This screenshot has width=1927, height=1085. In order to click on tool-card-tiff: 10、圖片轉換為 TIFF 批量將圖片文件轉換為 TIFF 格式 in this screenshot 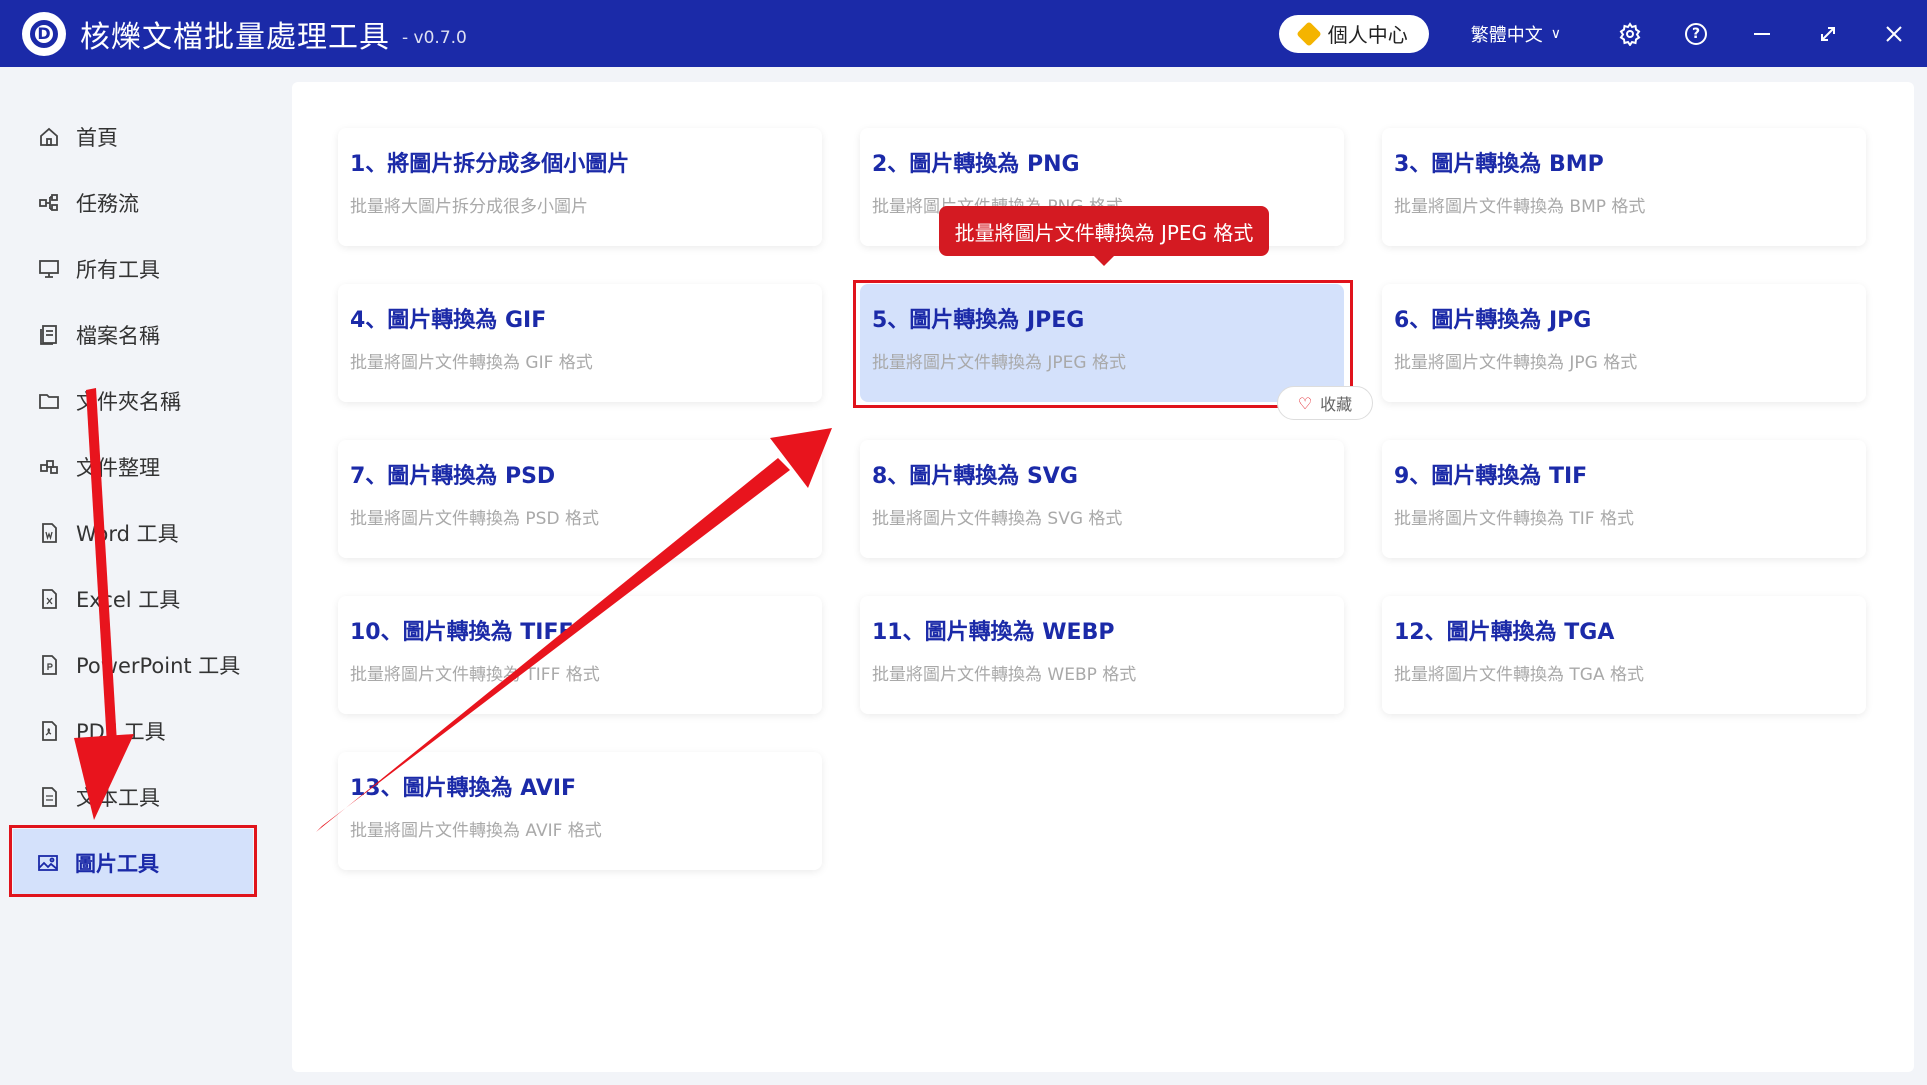, I will do `click(580, 655)`.